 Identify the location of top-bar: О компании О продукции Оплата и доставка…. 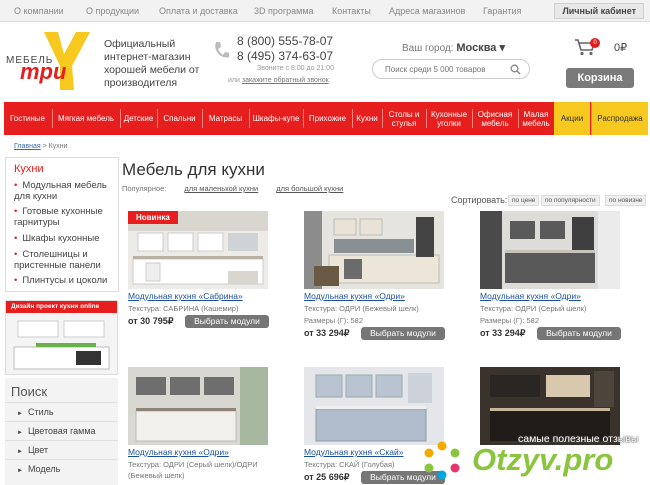
(325, 11).